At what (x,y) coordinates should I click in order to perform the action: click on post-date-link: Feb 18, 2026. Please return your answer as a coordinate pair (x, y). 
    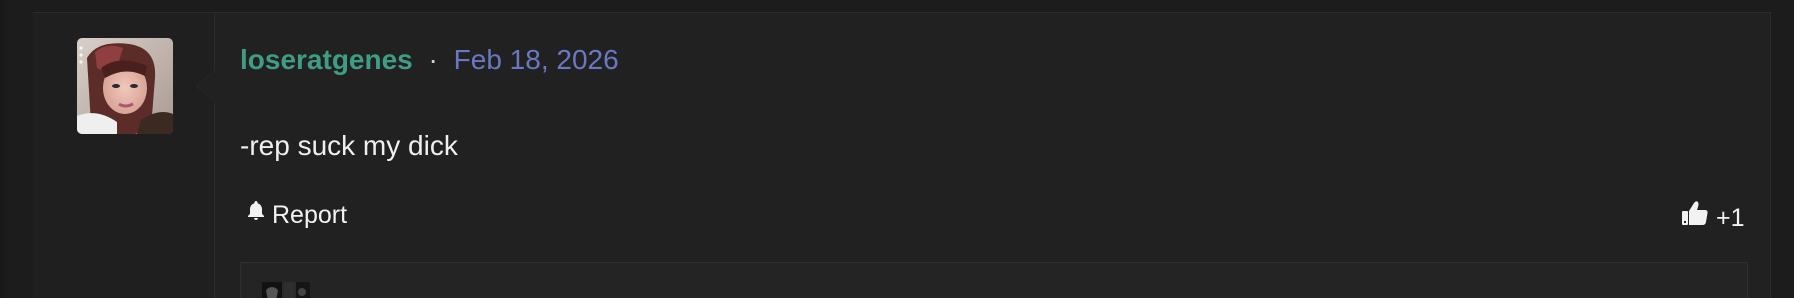
    Looking at the image, I should click on (536, 59).